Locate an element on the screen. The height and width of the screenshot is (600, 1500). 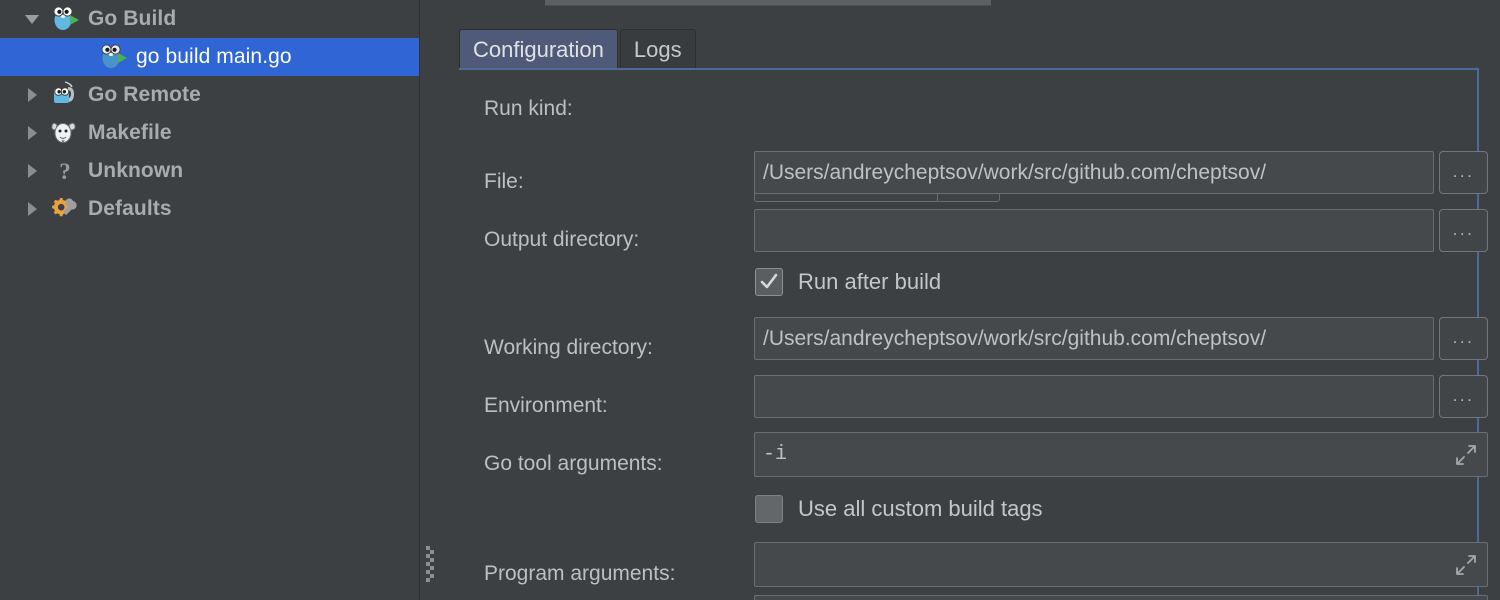
environment-input is located at coordinates (1094, 396).